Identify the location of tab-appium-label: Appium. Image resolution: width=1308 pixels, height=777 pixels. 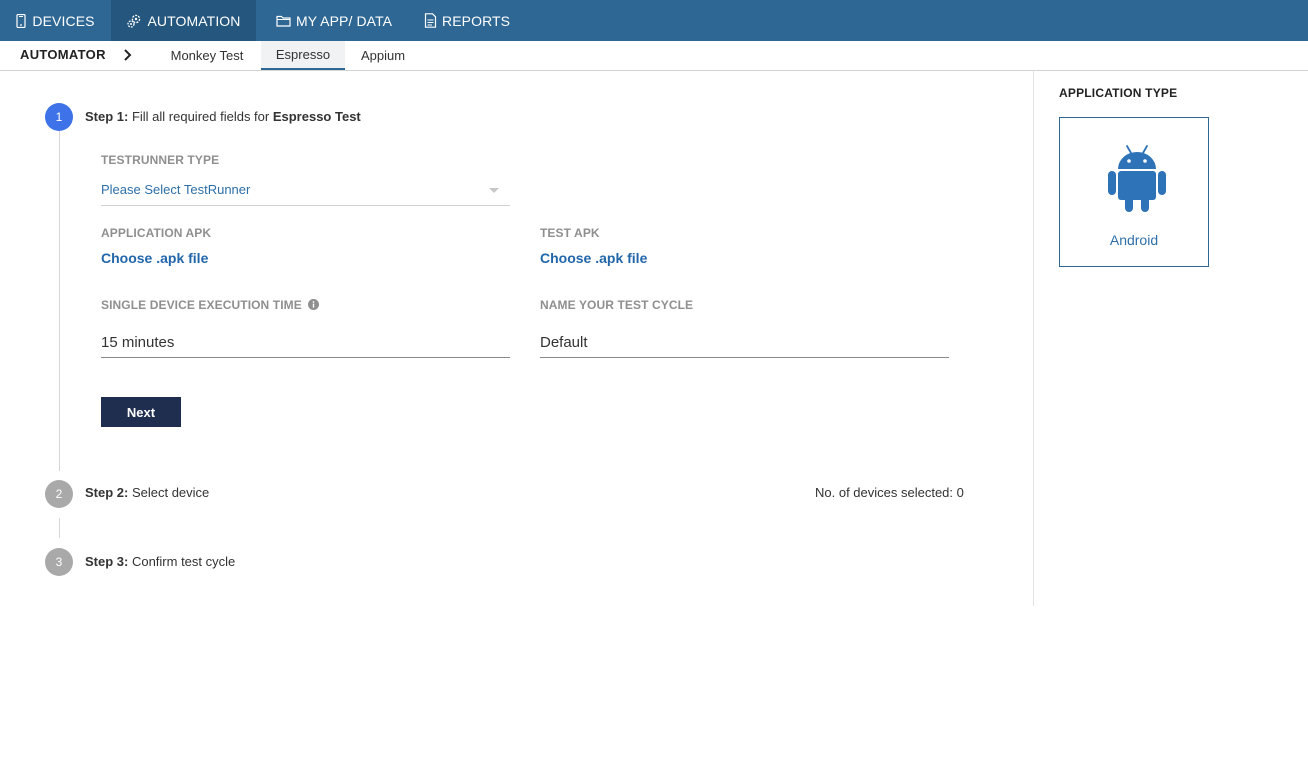
(383, 55).